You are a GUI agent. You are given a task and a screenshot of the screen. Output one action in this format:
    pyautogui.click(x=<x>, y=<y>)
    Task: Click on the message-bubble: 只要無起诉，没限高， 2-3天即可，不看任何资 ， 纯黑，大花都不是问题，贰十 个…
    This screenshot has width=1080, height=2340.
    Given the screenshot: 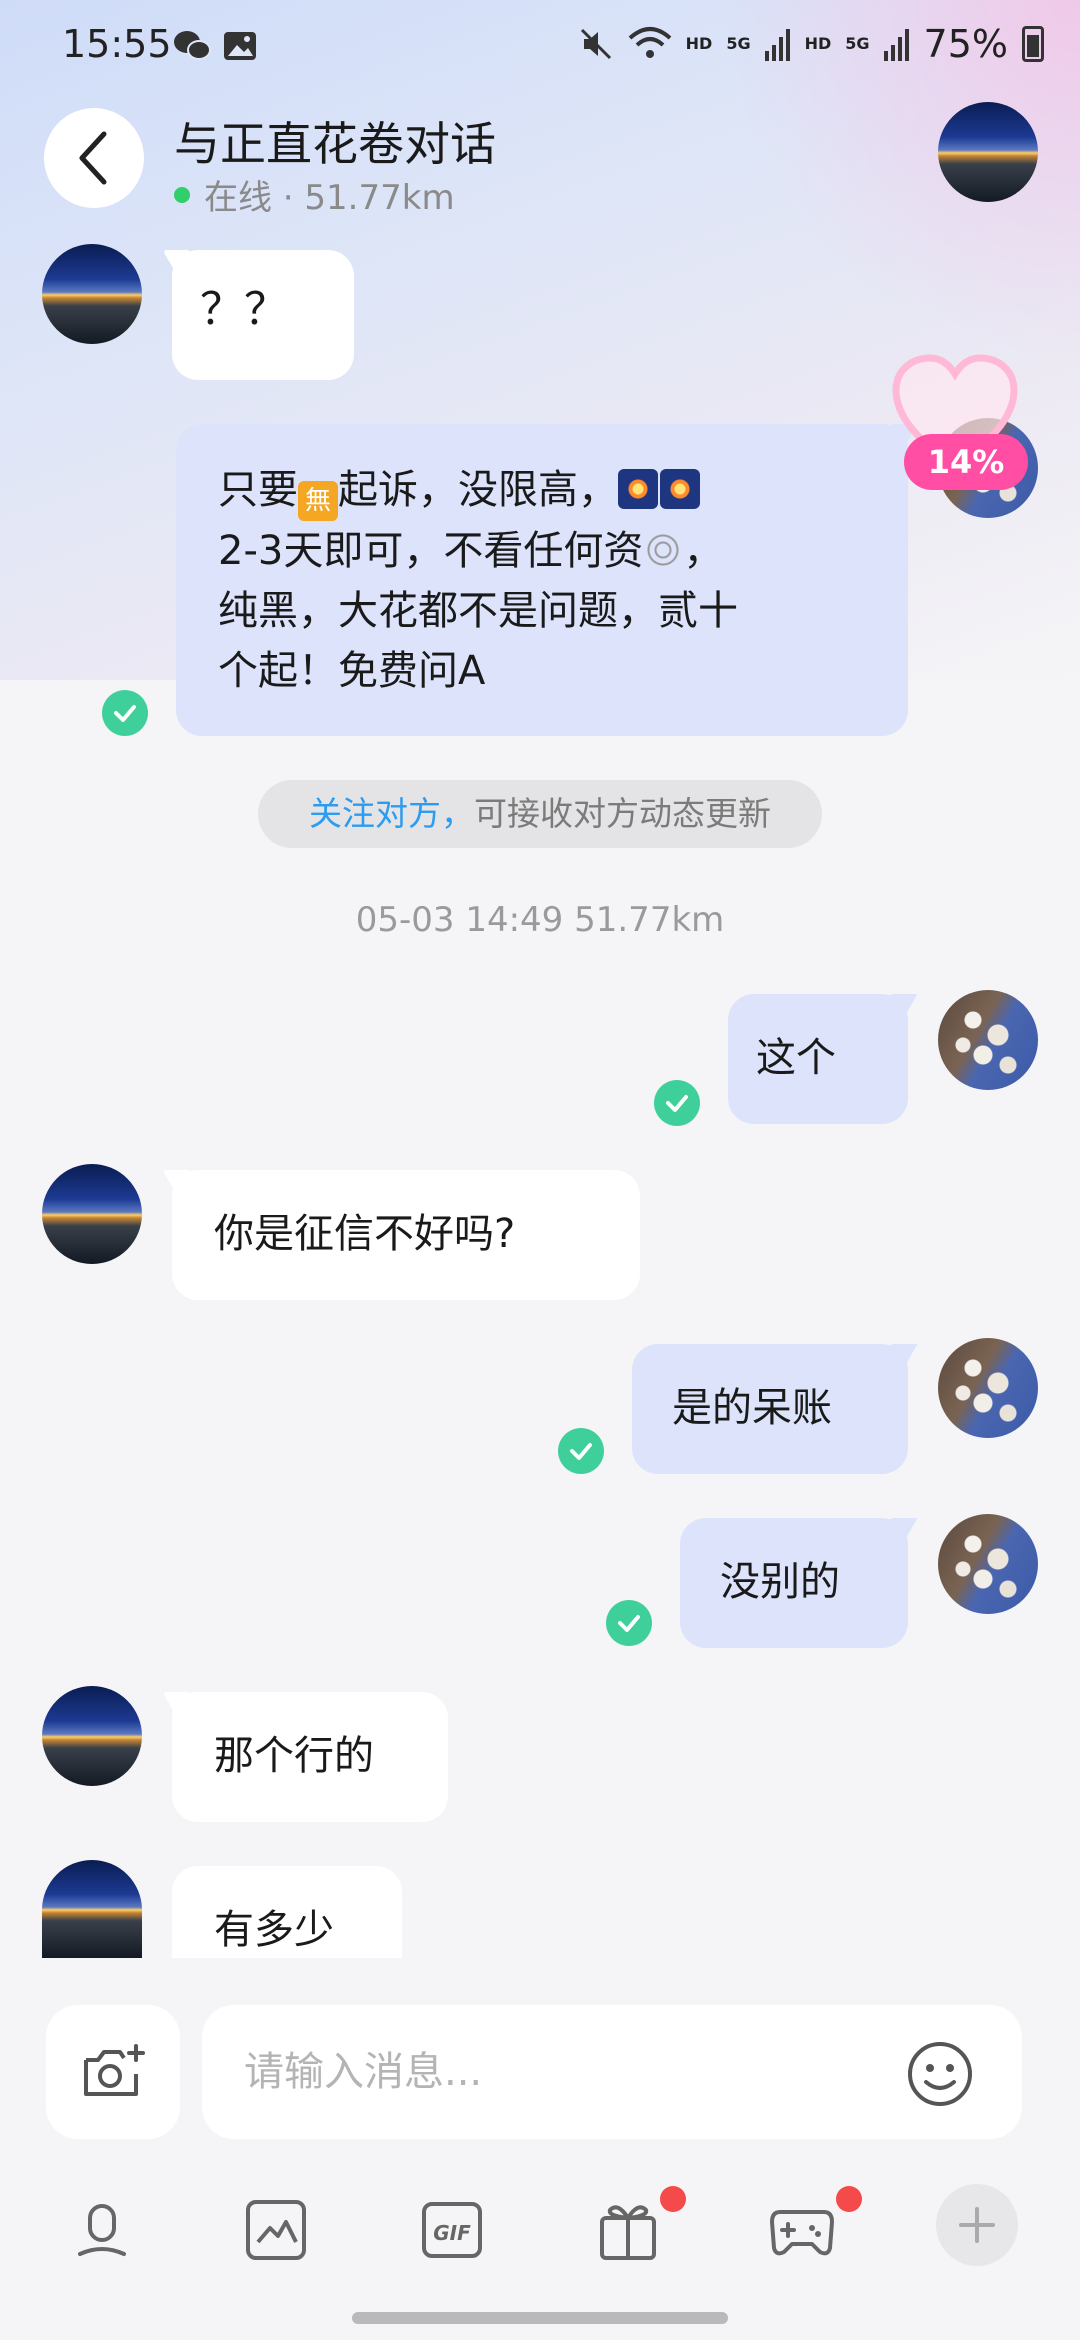 What is the action you would take?
    pyautogui.click(x=542, y=580)
    